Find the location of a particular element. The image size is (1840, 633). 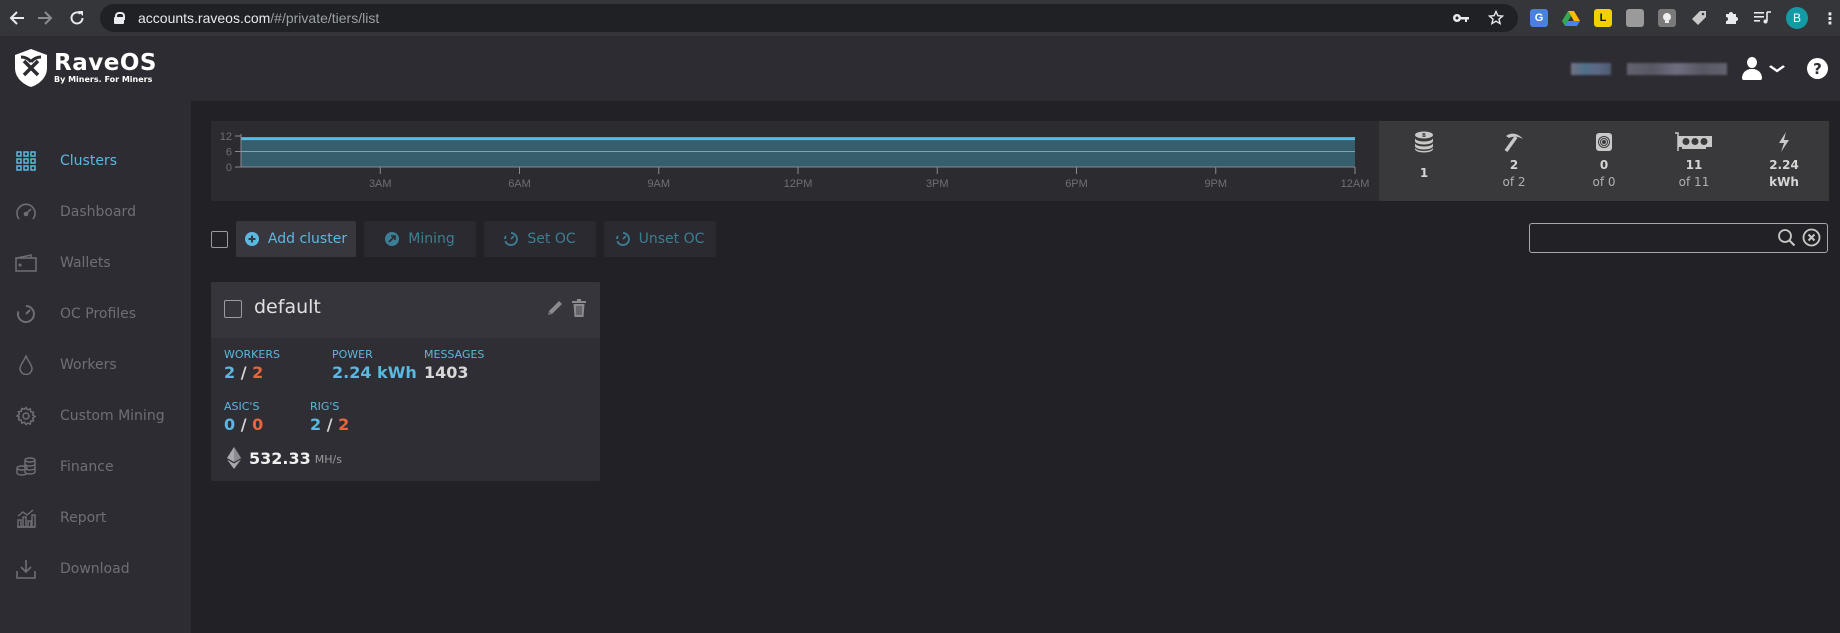

address-bar: accounts.raveos.com/#/private/tiers/list is located at coordinates (809, 18).